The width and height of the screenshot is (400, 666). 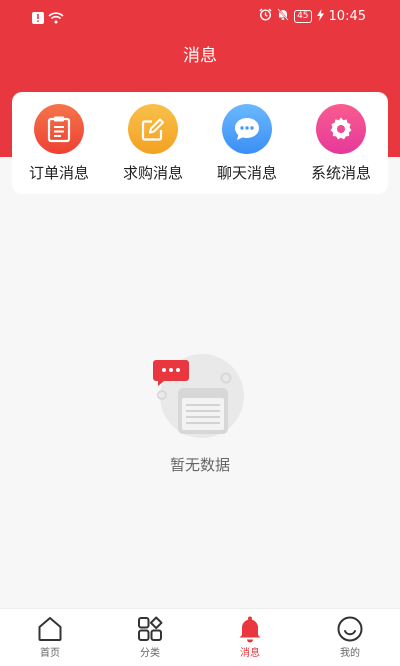 I want to click on tab-home: 首页, so click(x=50, y=638).